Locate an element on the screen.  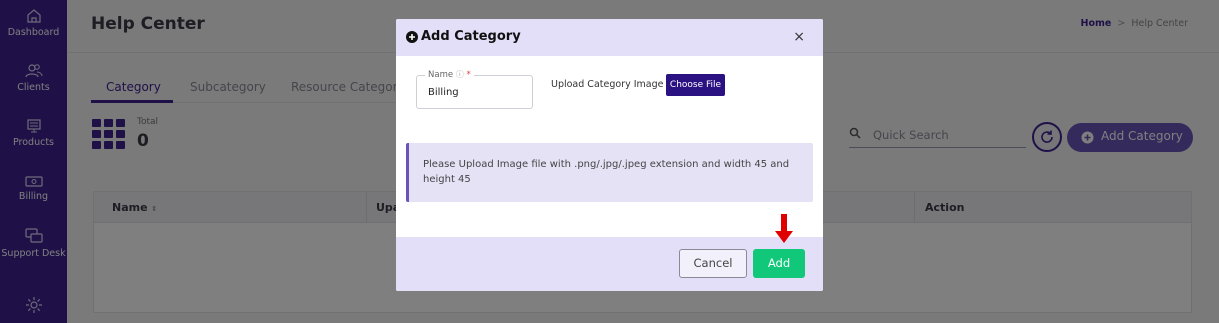
cancel-button: Cancel is located at coordinates (713, 263).